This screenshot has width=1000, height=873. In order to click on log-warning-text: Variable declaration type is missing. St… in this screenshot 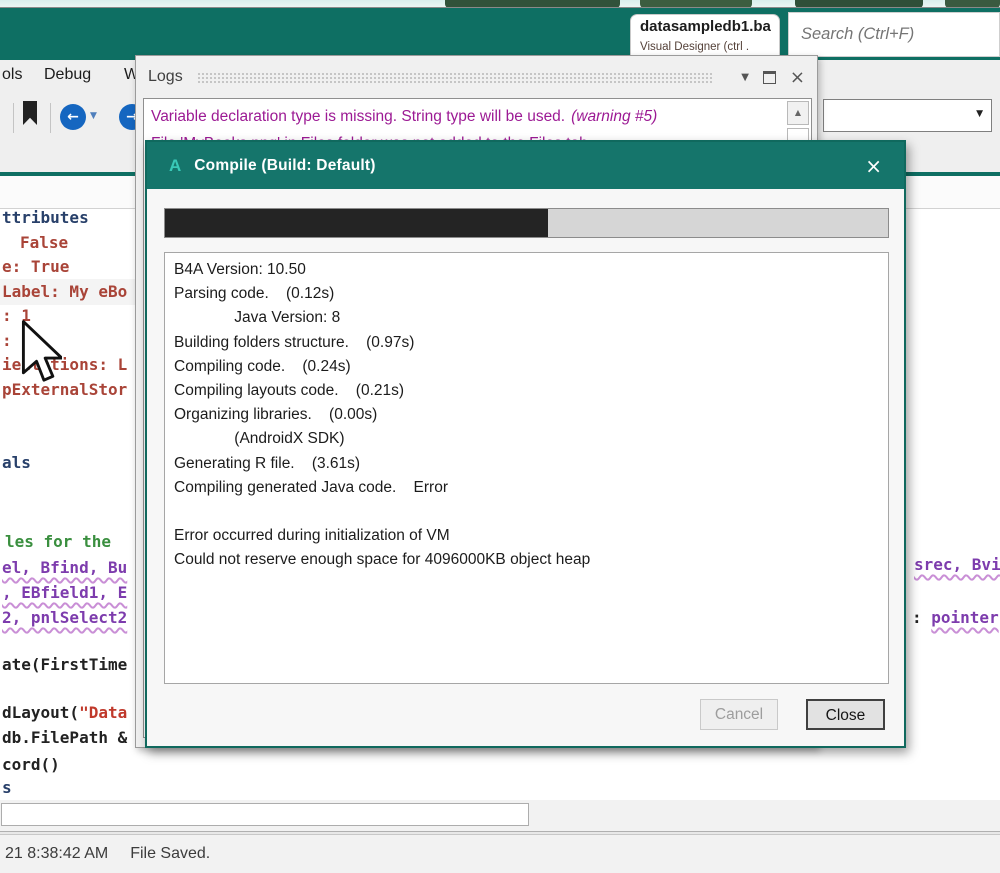, I will do `click(358, 116)`.